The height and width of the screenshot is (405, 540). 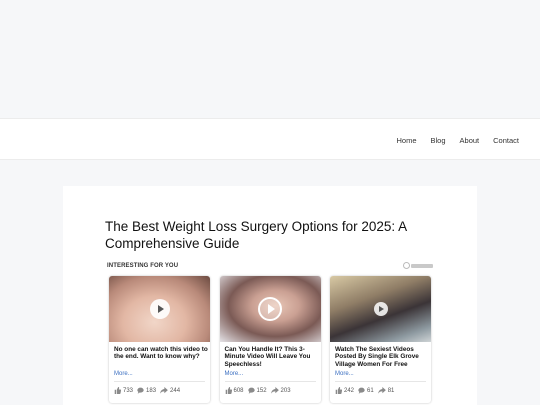 What do you see at coordinates (270, 139) in the screenshot?
I see `site-header: Home Blog About Contact` at bounding box center [270, 139].